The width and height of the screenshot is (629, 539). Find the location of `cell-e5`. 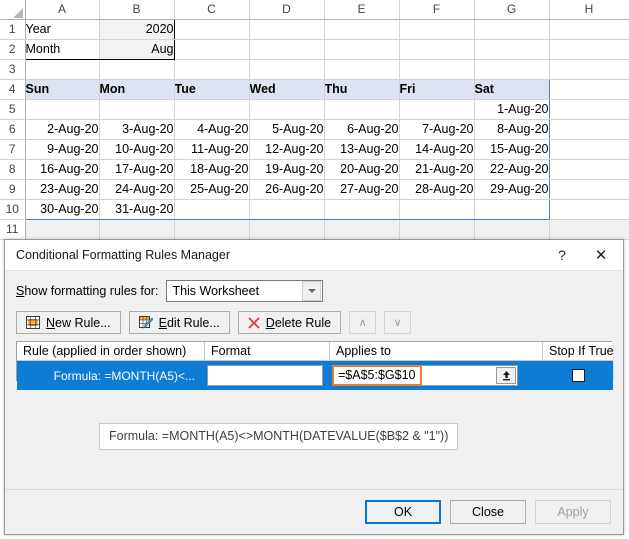

cell-e5 is located at coordinates (362, 109).